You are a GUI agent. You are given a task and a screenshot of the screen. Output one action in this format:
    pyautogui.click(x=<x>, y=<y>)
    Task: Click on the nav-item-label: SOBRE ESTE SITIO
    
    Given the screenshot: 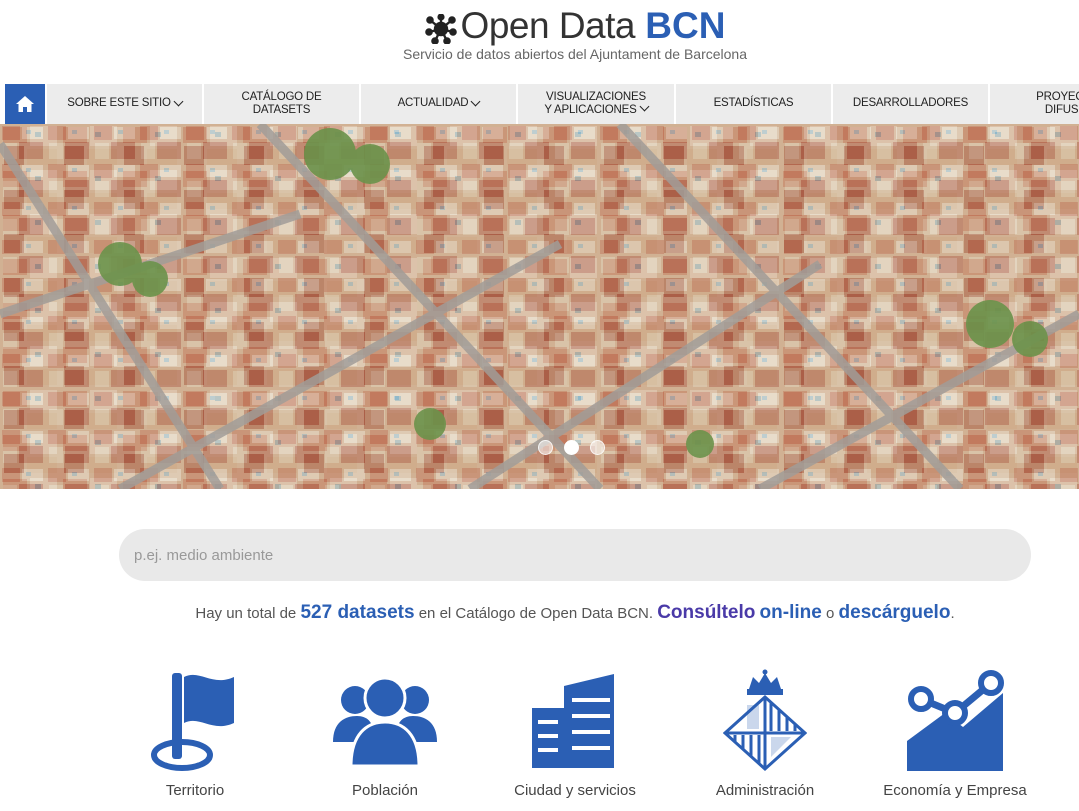 What is the action you would take?
    pyautogui.click(x=119, y=103)
    